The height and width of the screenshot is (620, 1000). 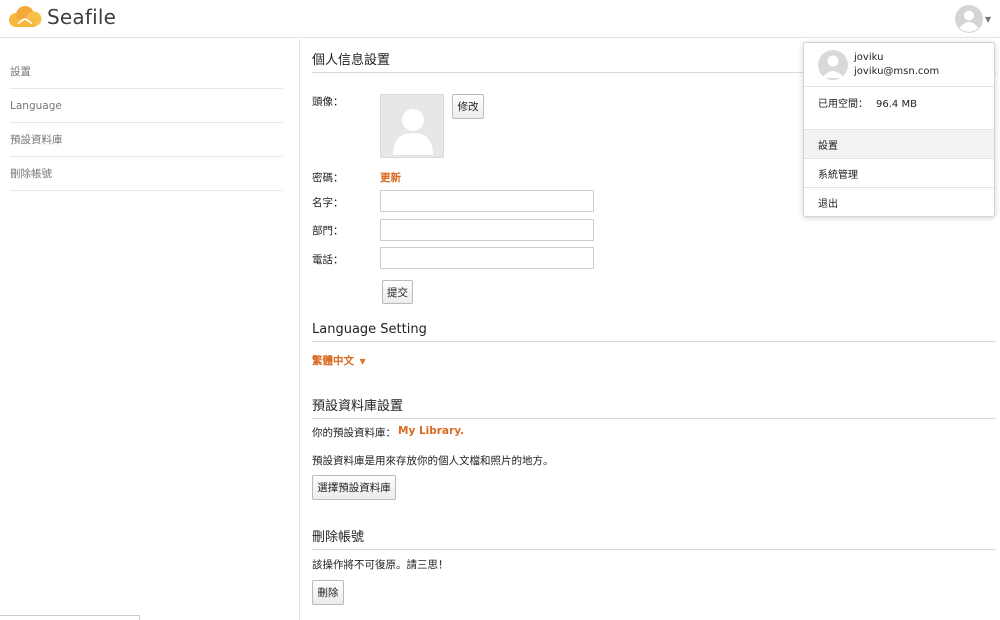 What do you see at coordinates (843, 104) in the screenshot?
I see `space-usage-label: 已用空間：` at bounding box center [843, 104].